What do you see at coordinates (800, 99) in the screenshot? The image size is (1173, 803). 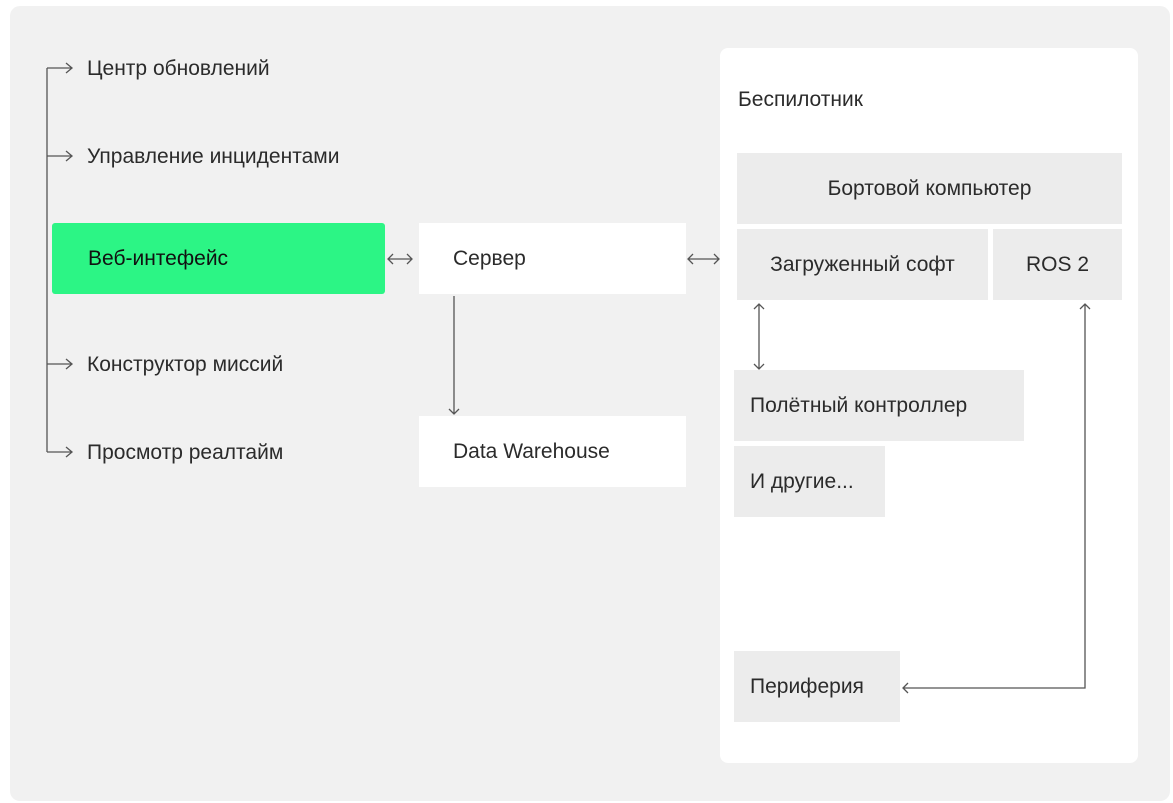 I see `drone-title: Беспилотник` at bounding box center [800, 99].